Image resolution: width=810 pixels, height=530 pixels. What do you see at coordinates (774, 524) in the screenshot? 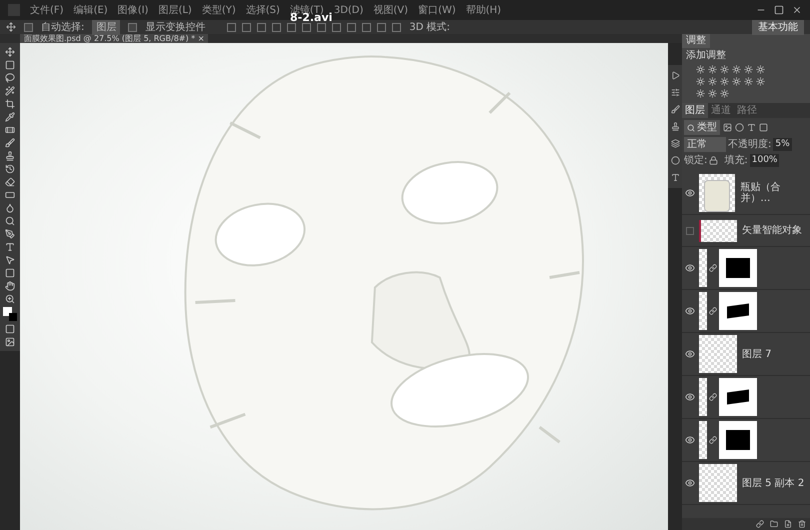
I see `folder-icon` at bounding box center [774, 524].